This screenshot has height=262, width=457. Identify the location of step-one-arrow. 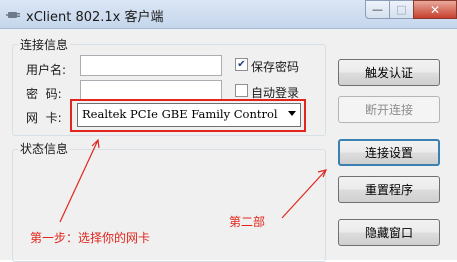
(79, 180).